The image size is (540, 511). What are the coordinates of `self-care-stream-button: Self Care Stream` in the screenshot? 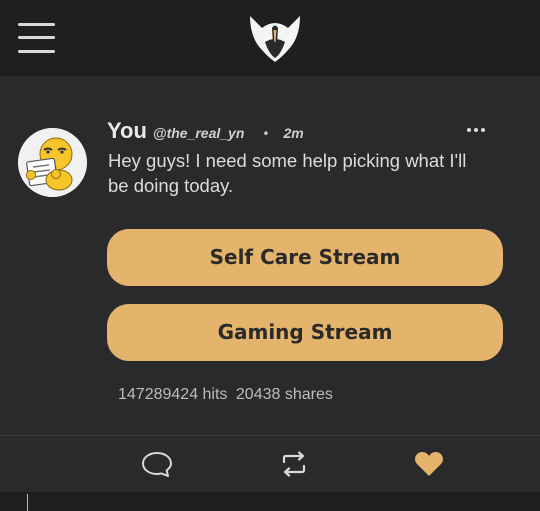 It's located at (305, 257).